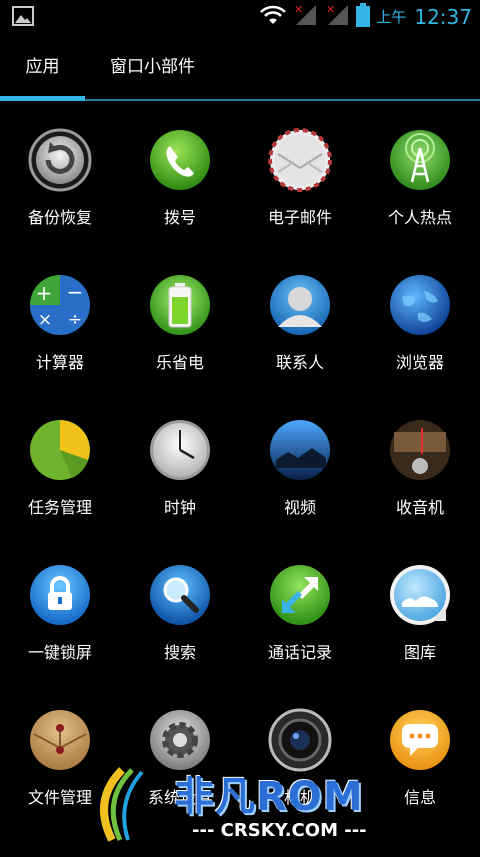 The height and width of the screenshot is (857, 480). Describe the element at coordinates (299, 507) in the screenshot. I see `app-label: 视频` at that location.